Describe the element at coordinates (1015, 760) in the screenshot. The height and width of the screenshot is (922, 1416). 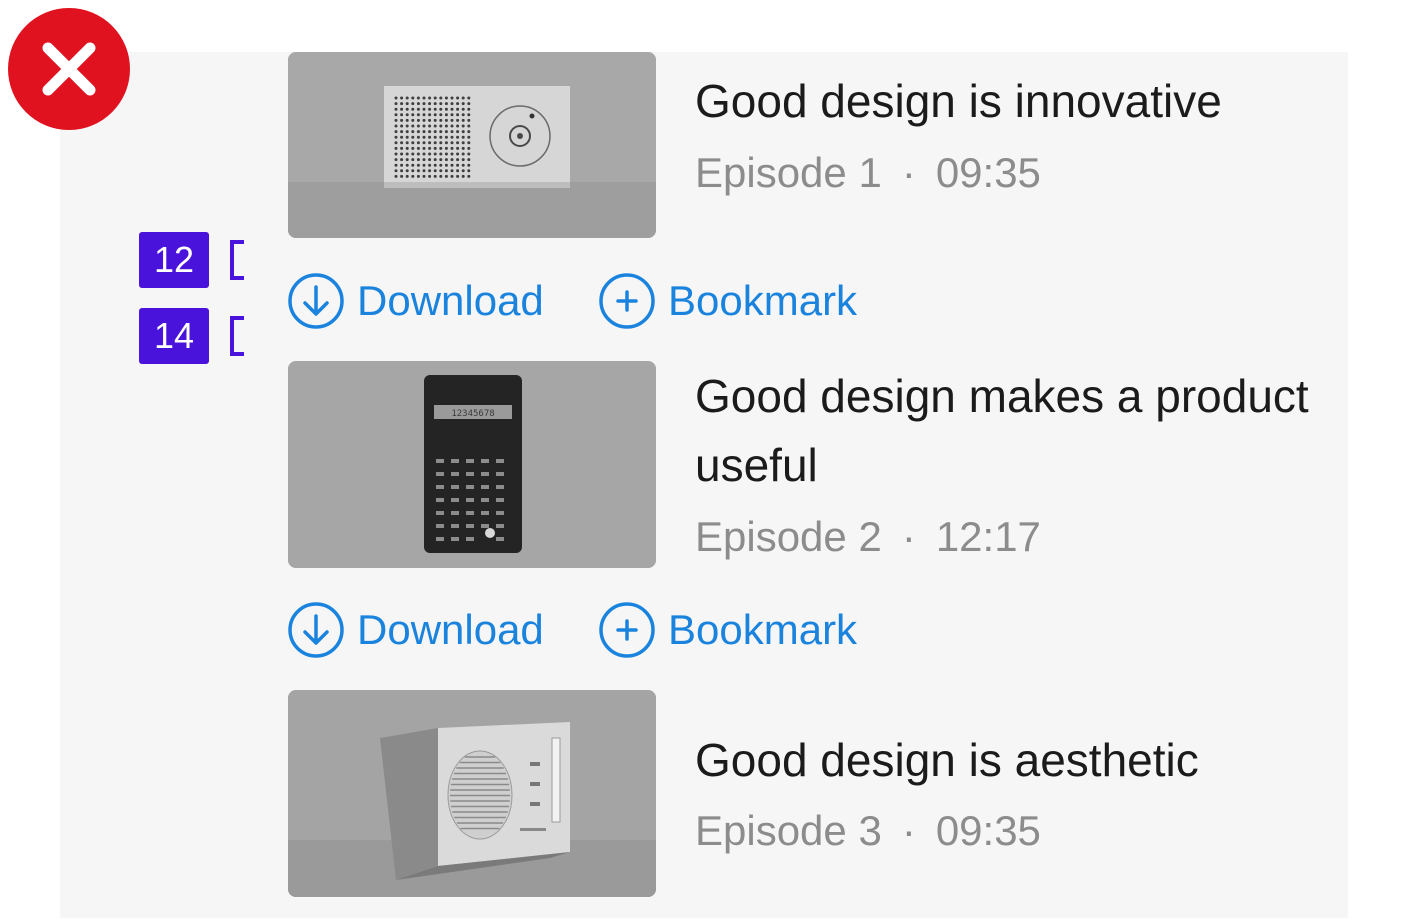
I see `episode-title: Good design is aesthetic` at that location.